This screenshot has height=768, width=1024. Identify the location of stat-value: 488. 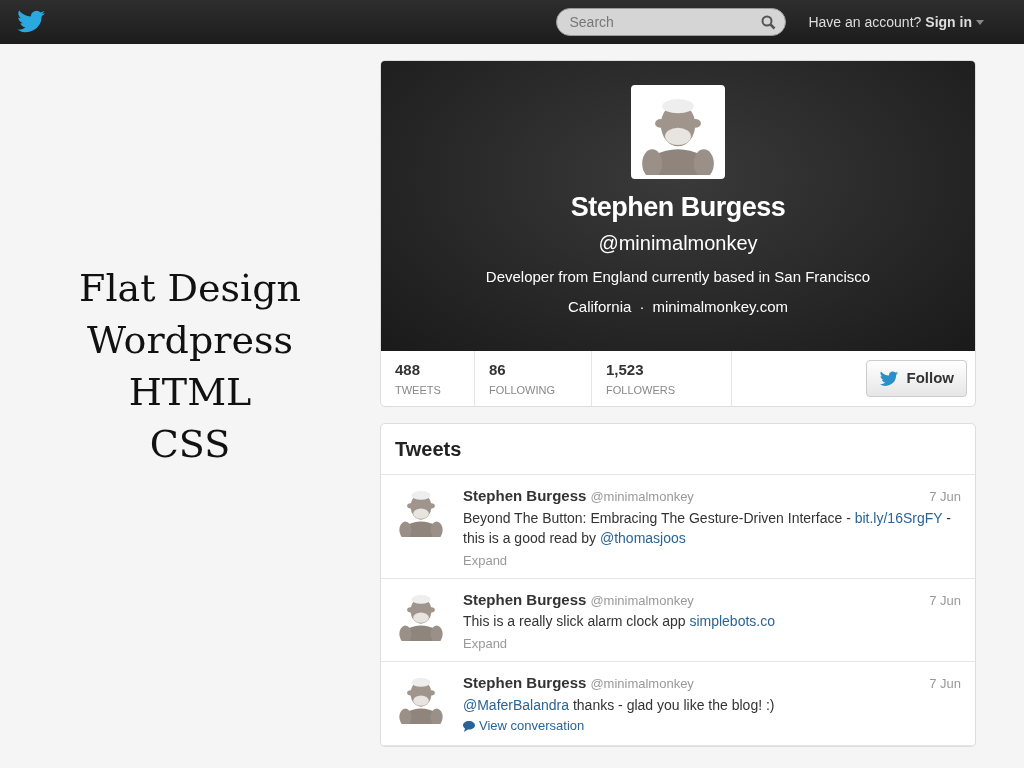
(408, 370).